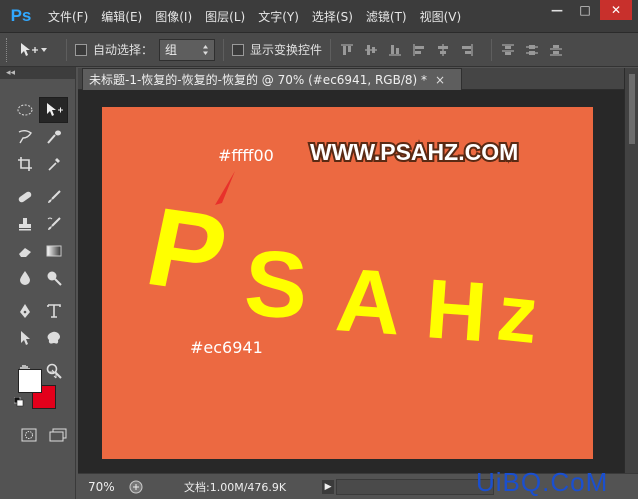 The width and height of the screenshot is (638, 499). Describe the element at coordinates (29, 49) in the screenshot. I see `move-tool-icon` at that location.